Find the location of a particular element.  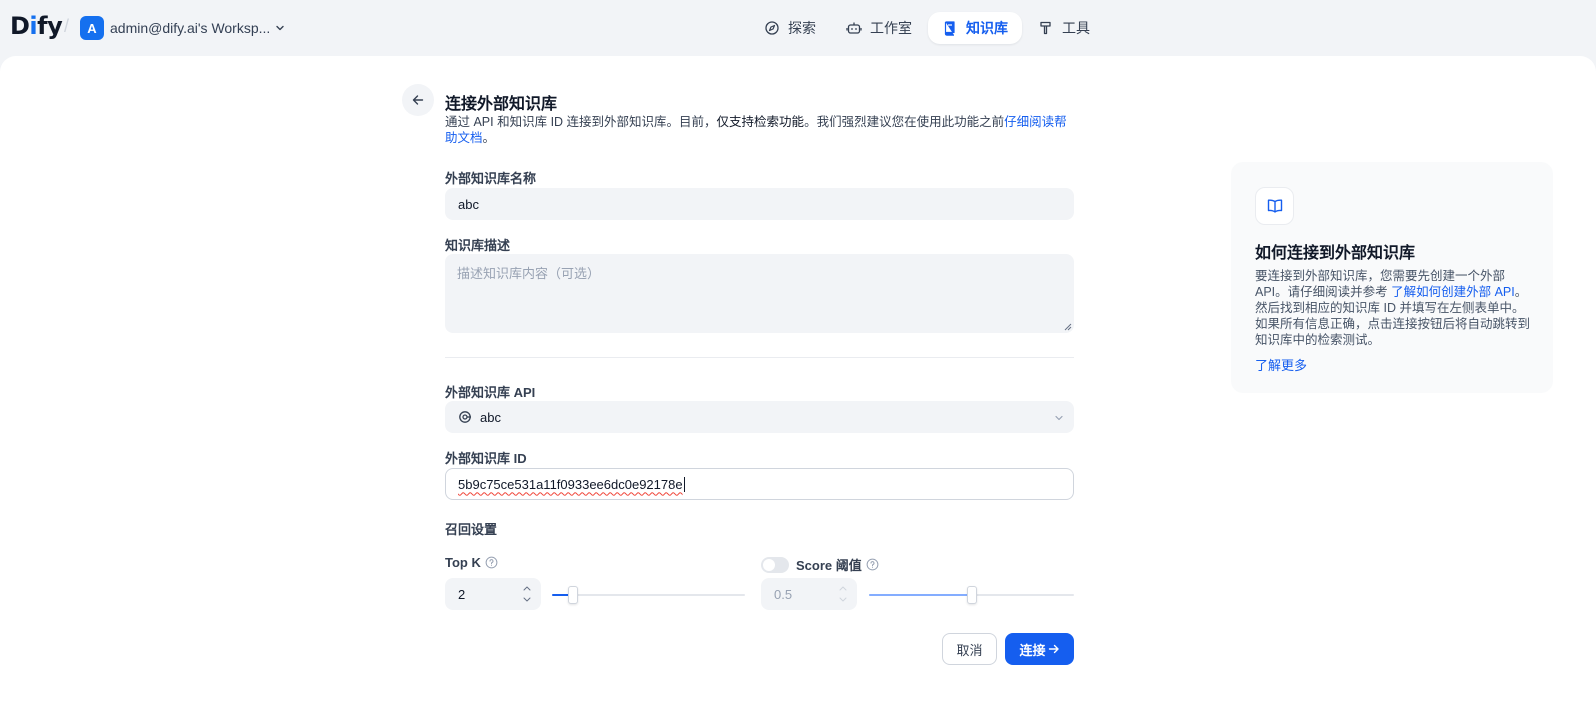

dify-logo: Dify is located at coordinates (36, 26).